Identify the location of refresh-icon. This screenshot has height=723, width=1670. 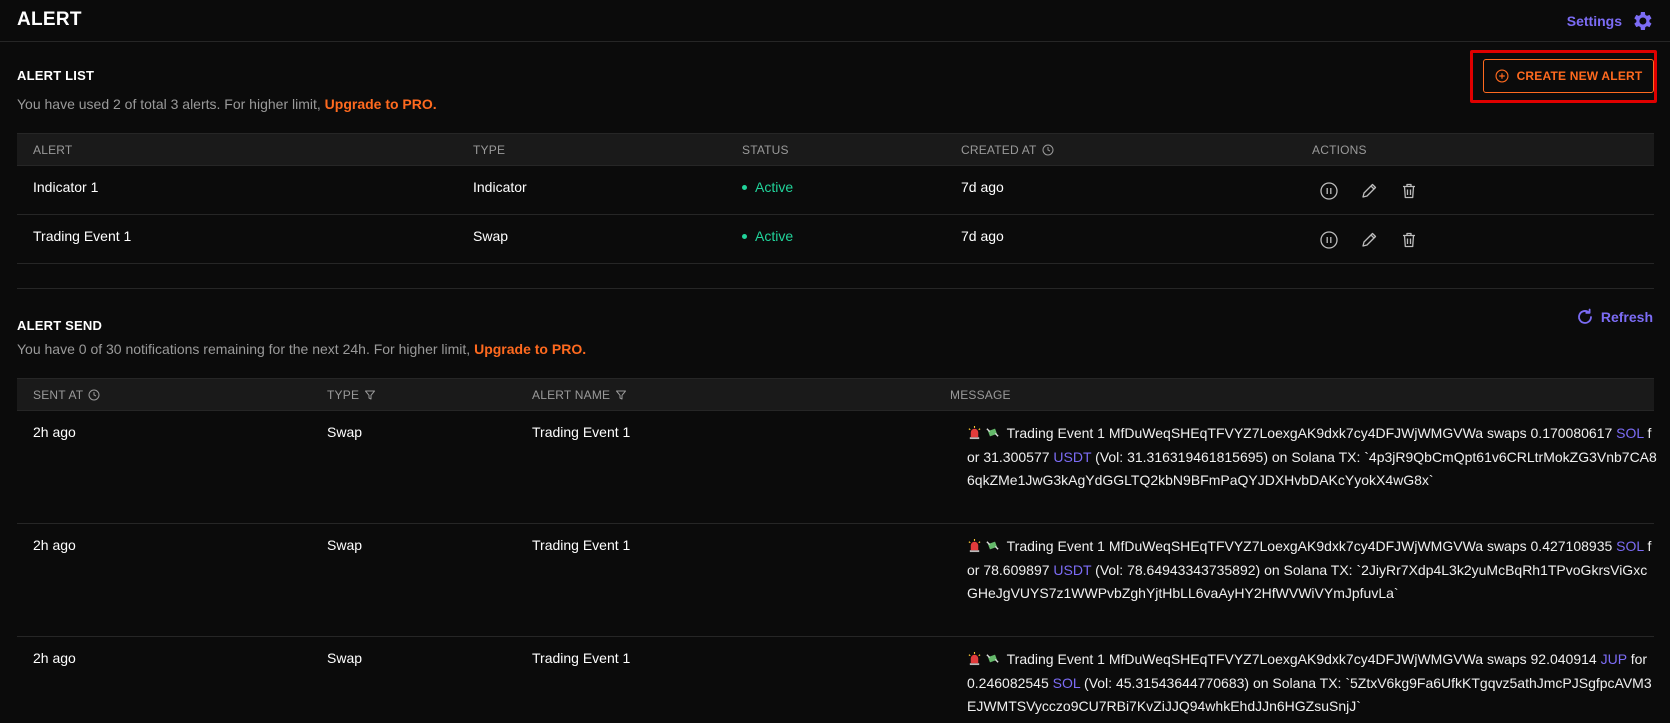
(1584, 316).